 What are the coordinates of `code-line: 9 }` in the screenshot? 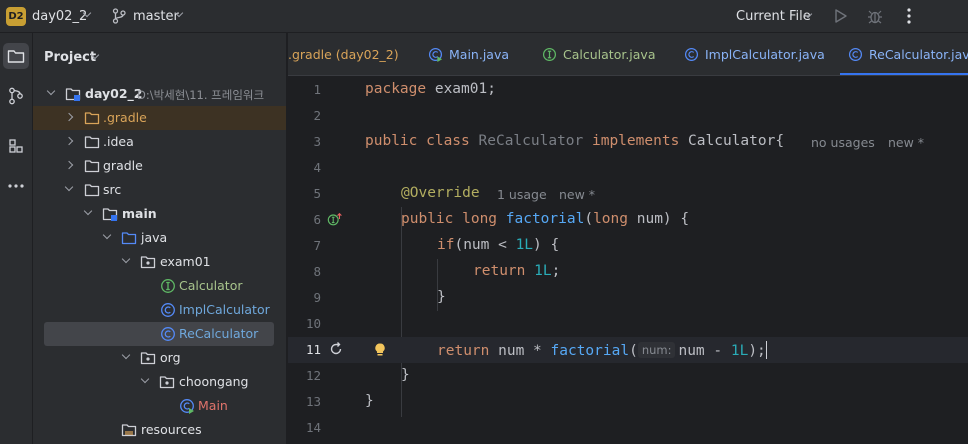 It's located at (628, 298).